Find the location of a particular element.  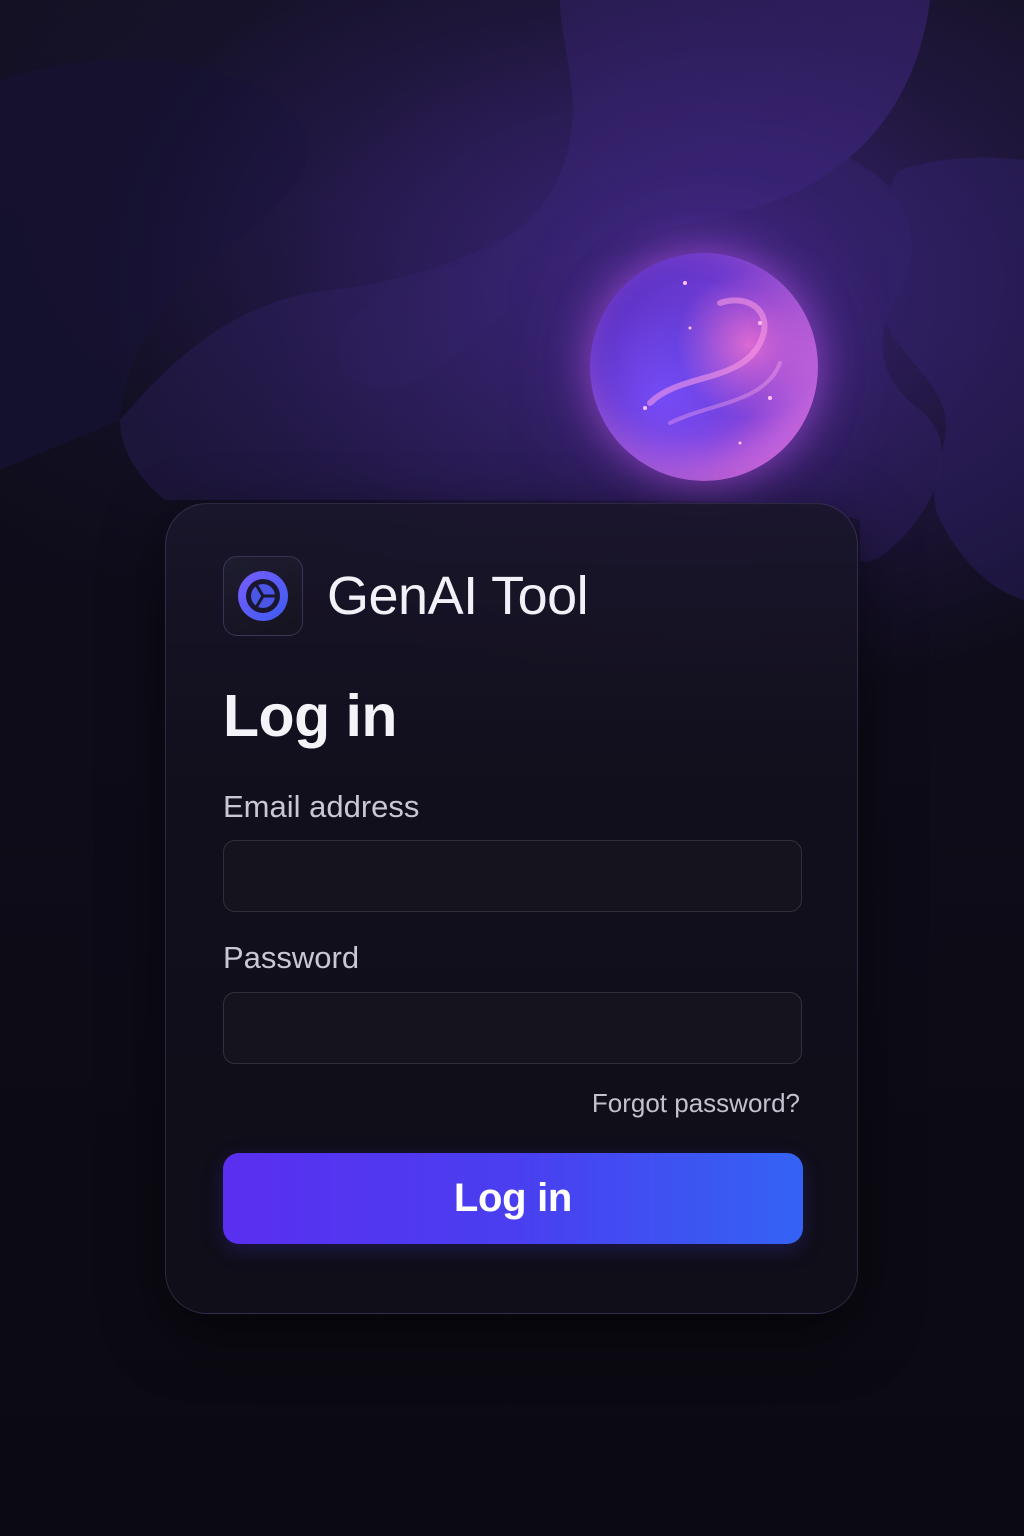

page-title: Log in is located at coordinates (310, 716).